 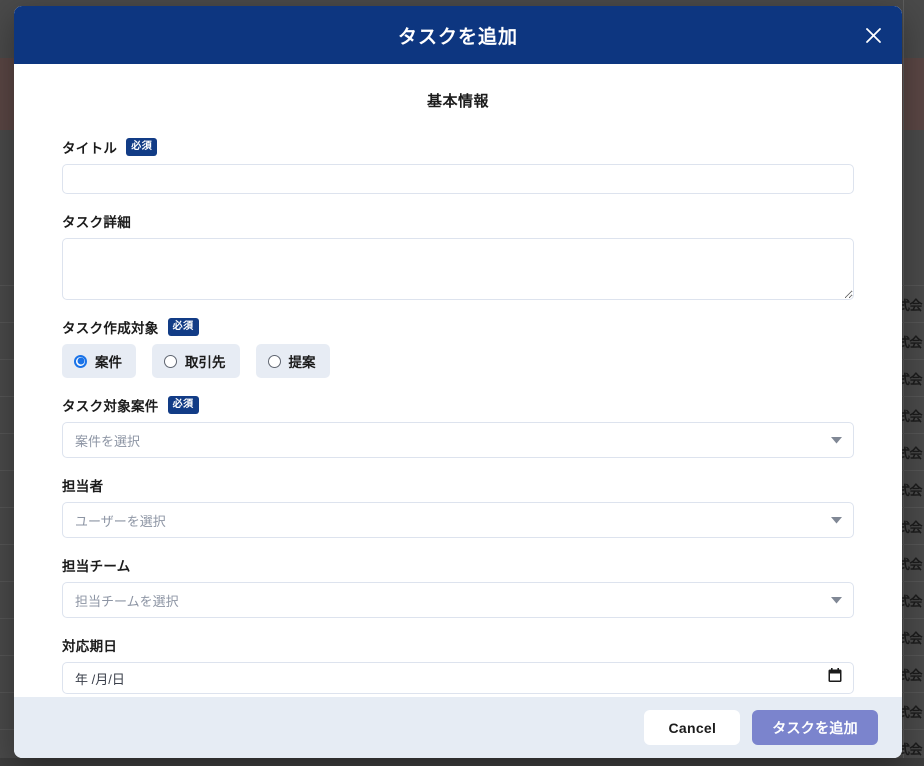 What do you see at coordinates (458, 727) in the screenshot?
I see `modal-footer: Cancel タスクを追加` at bounding box center [458, 727].